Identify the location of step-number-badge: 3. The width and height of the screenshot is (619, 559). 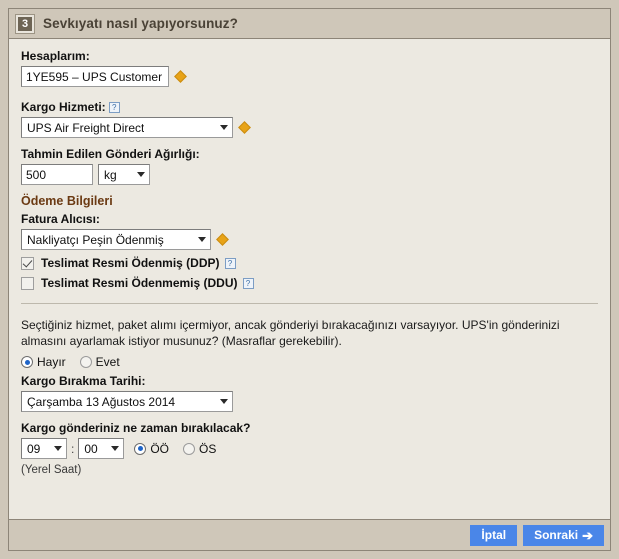
(25, 23).